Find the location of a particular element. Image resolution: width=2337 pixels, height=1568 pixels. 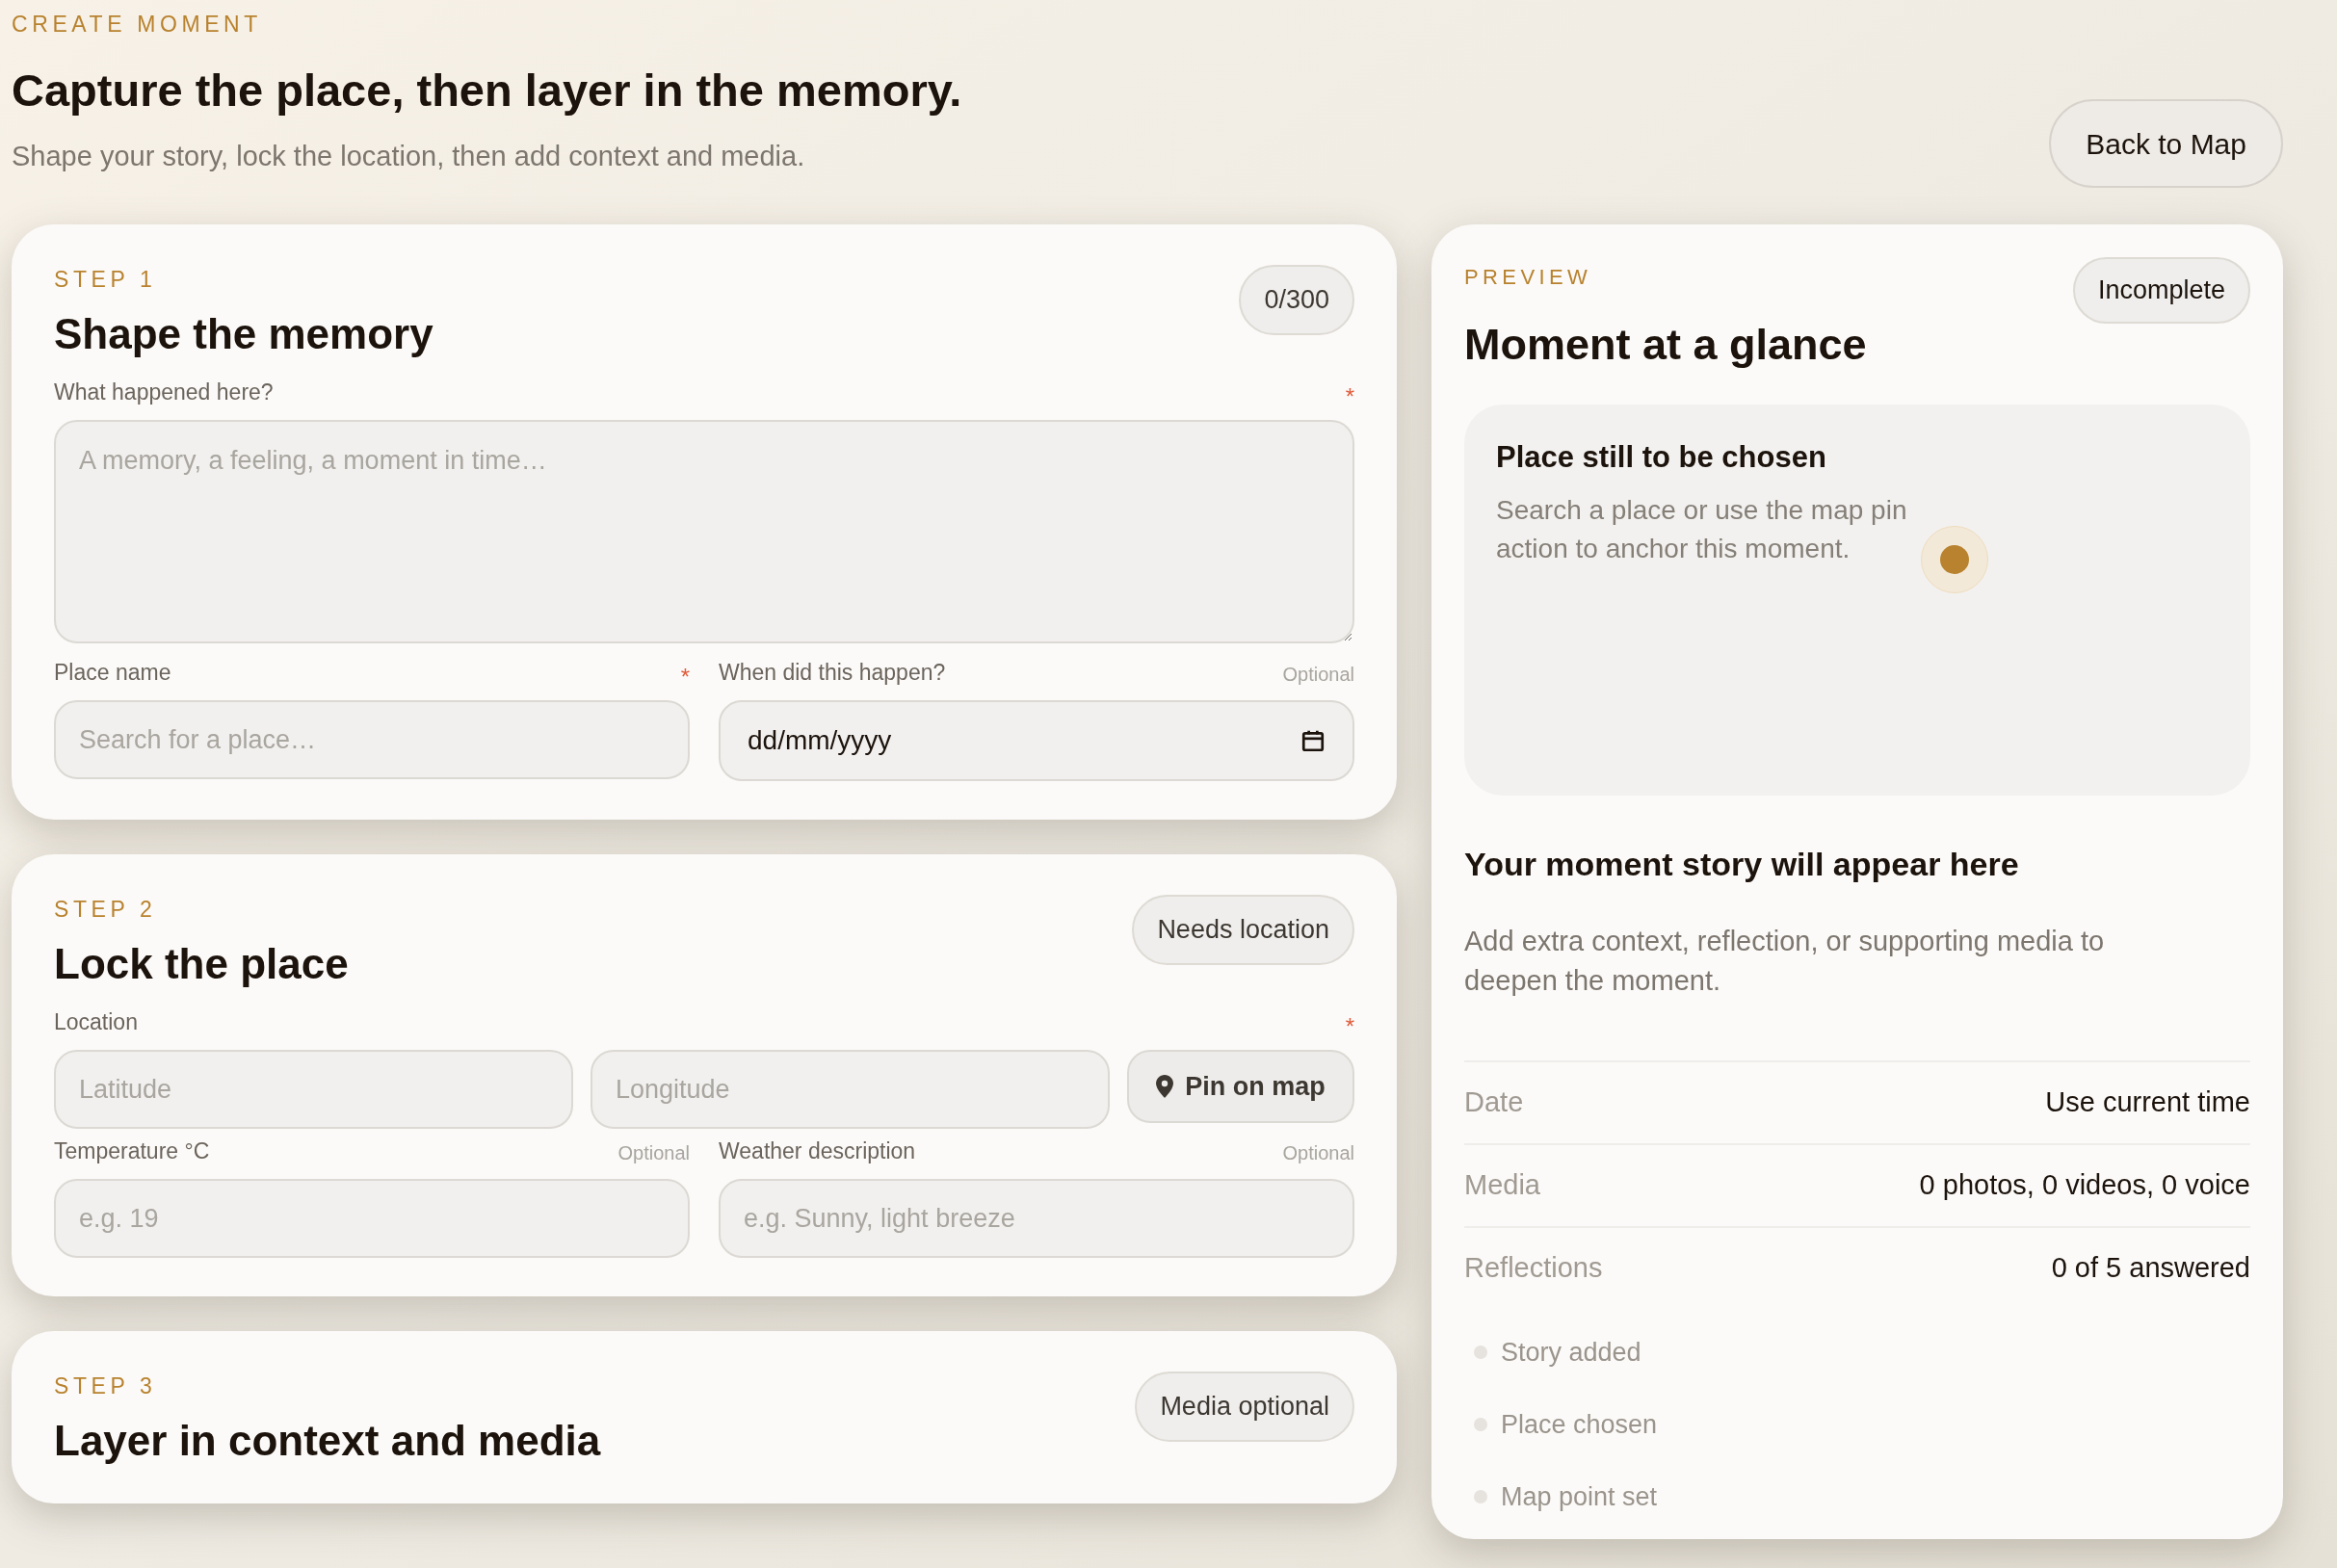

step-badge: 0/300 is located at coordinates (1296, 300).